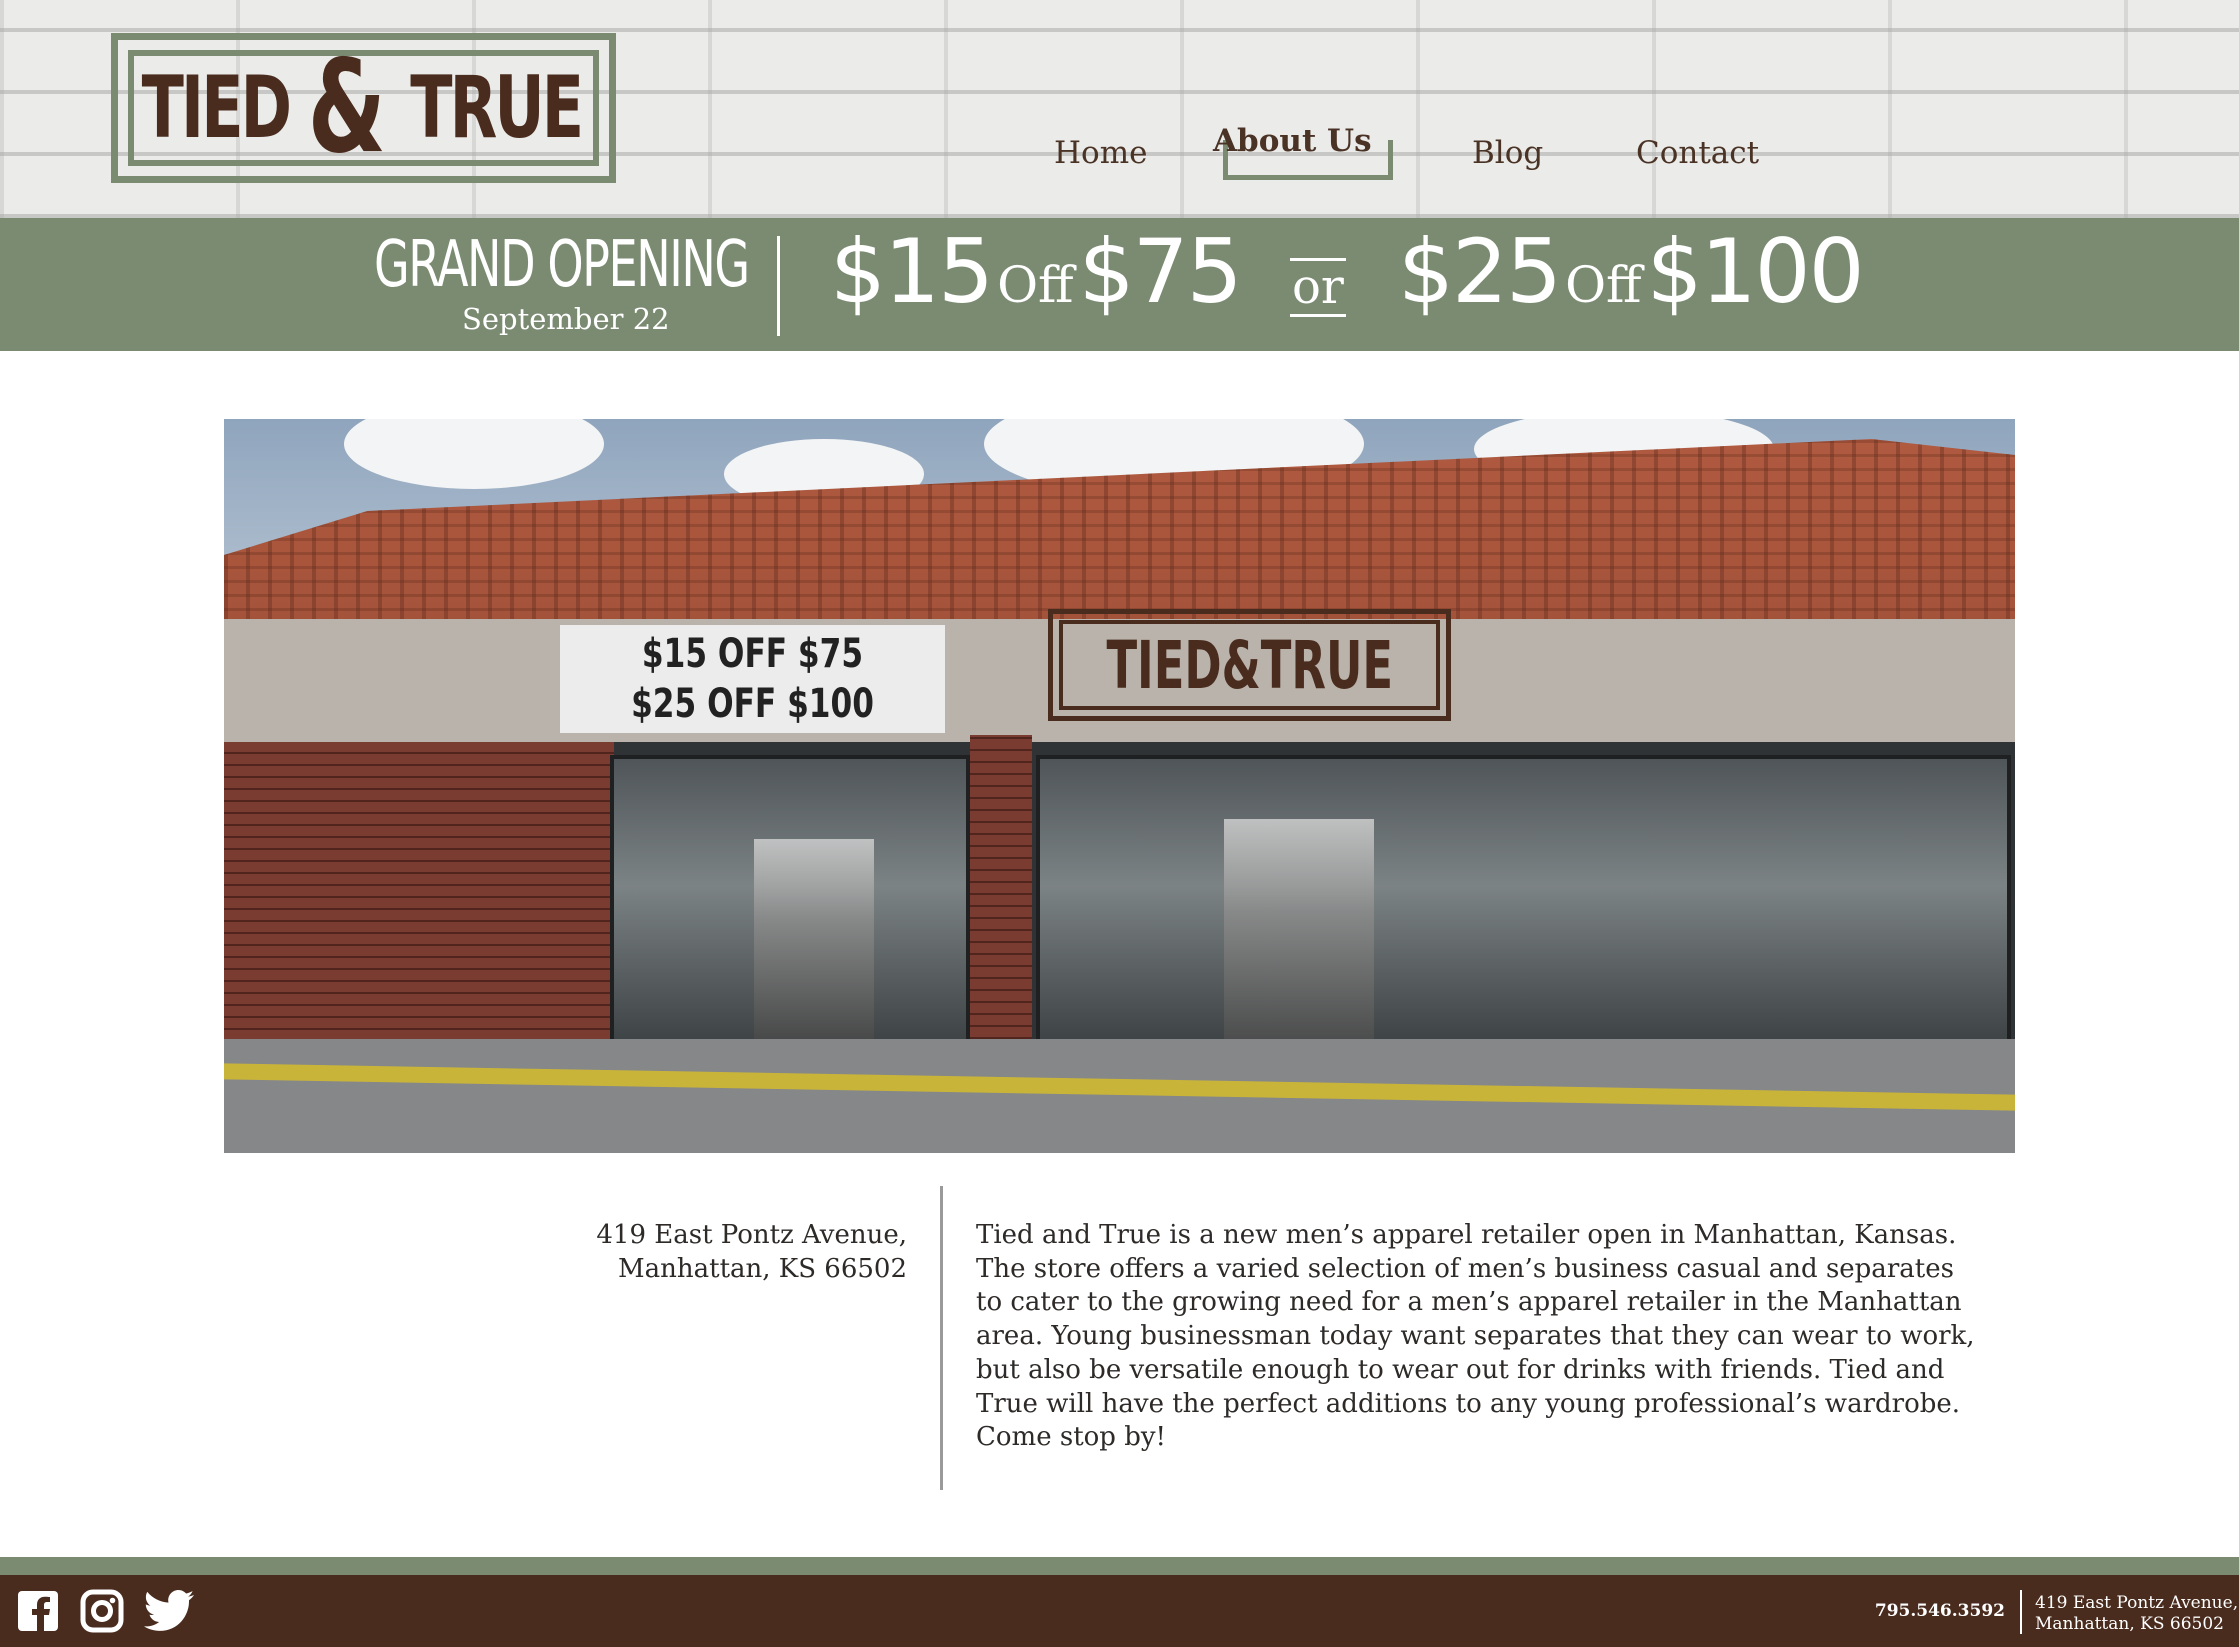 The image size is (2239, 1647). What do you see at coordinates (1697, 153) in the screenshot?
I see `nav-contact: Contact` at bounding box center [1697, 153].